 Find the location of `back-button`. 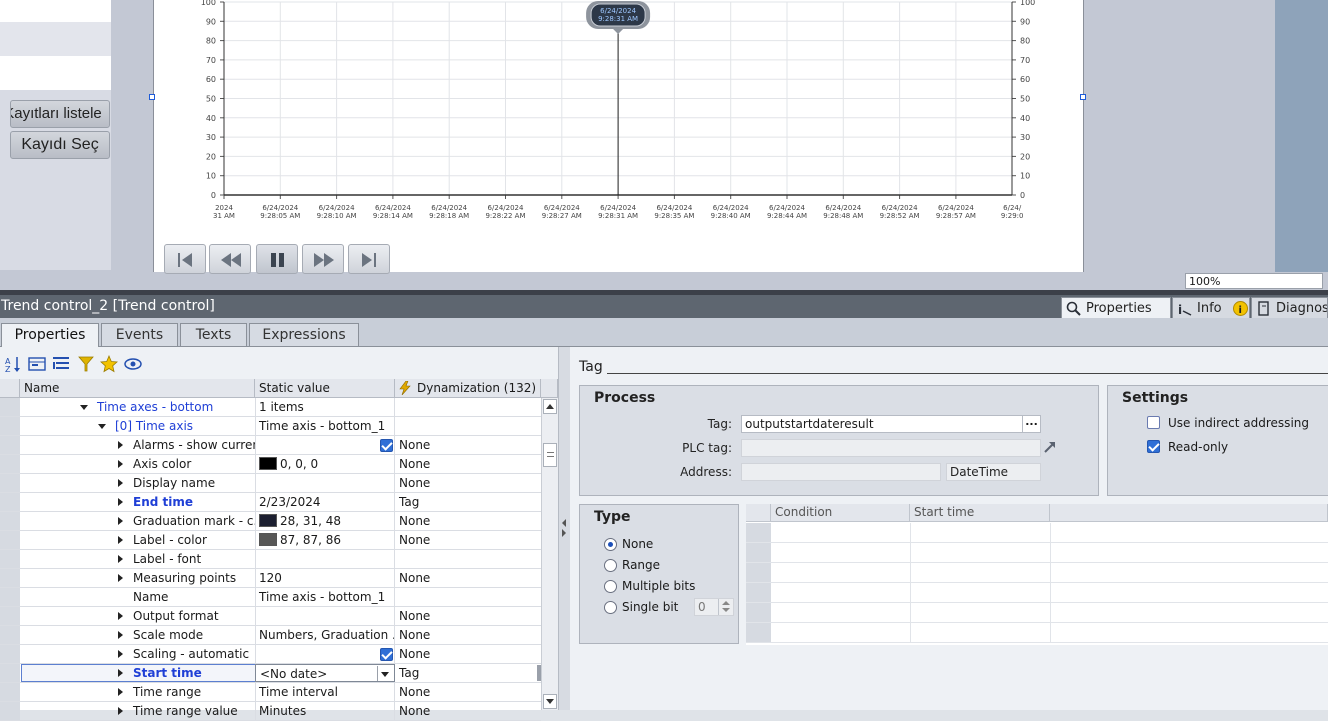

back-button is located at coordinates (230, 259).